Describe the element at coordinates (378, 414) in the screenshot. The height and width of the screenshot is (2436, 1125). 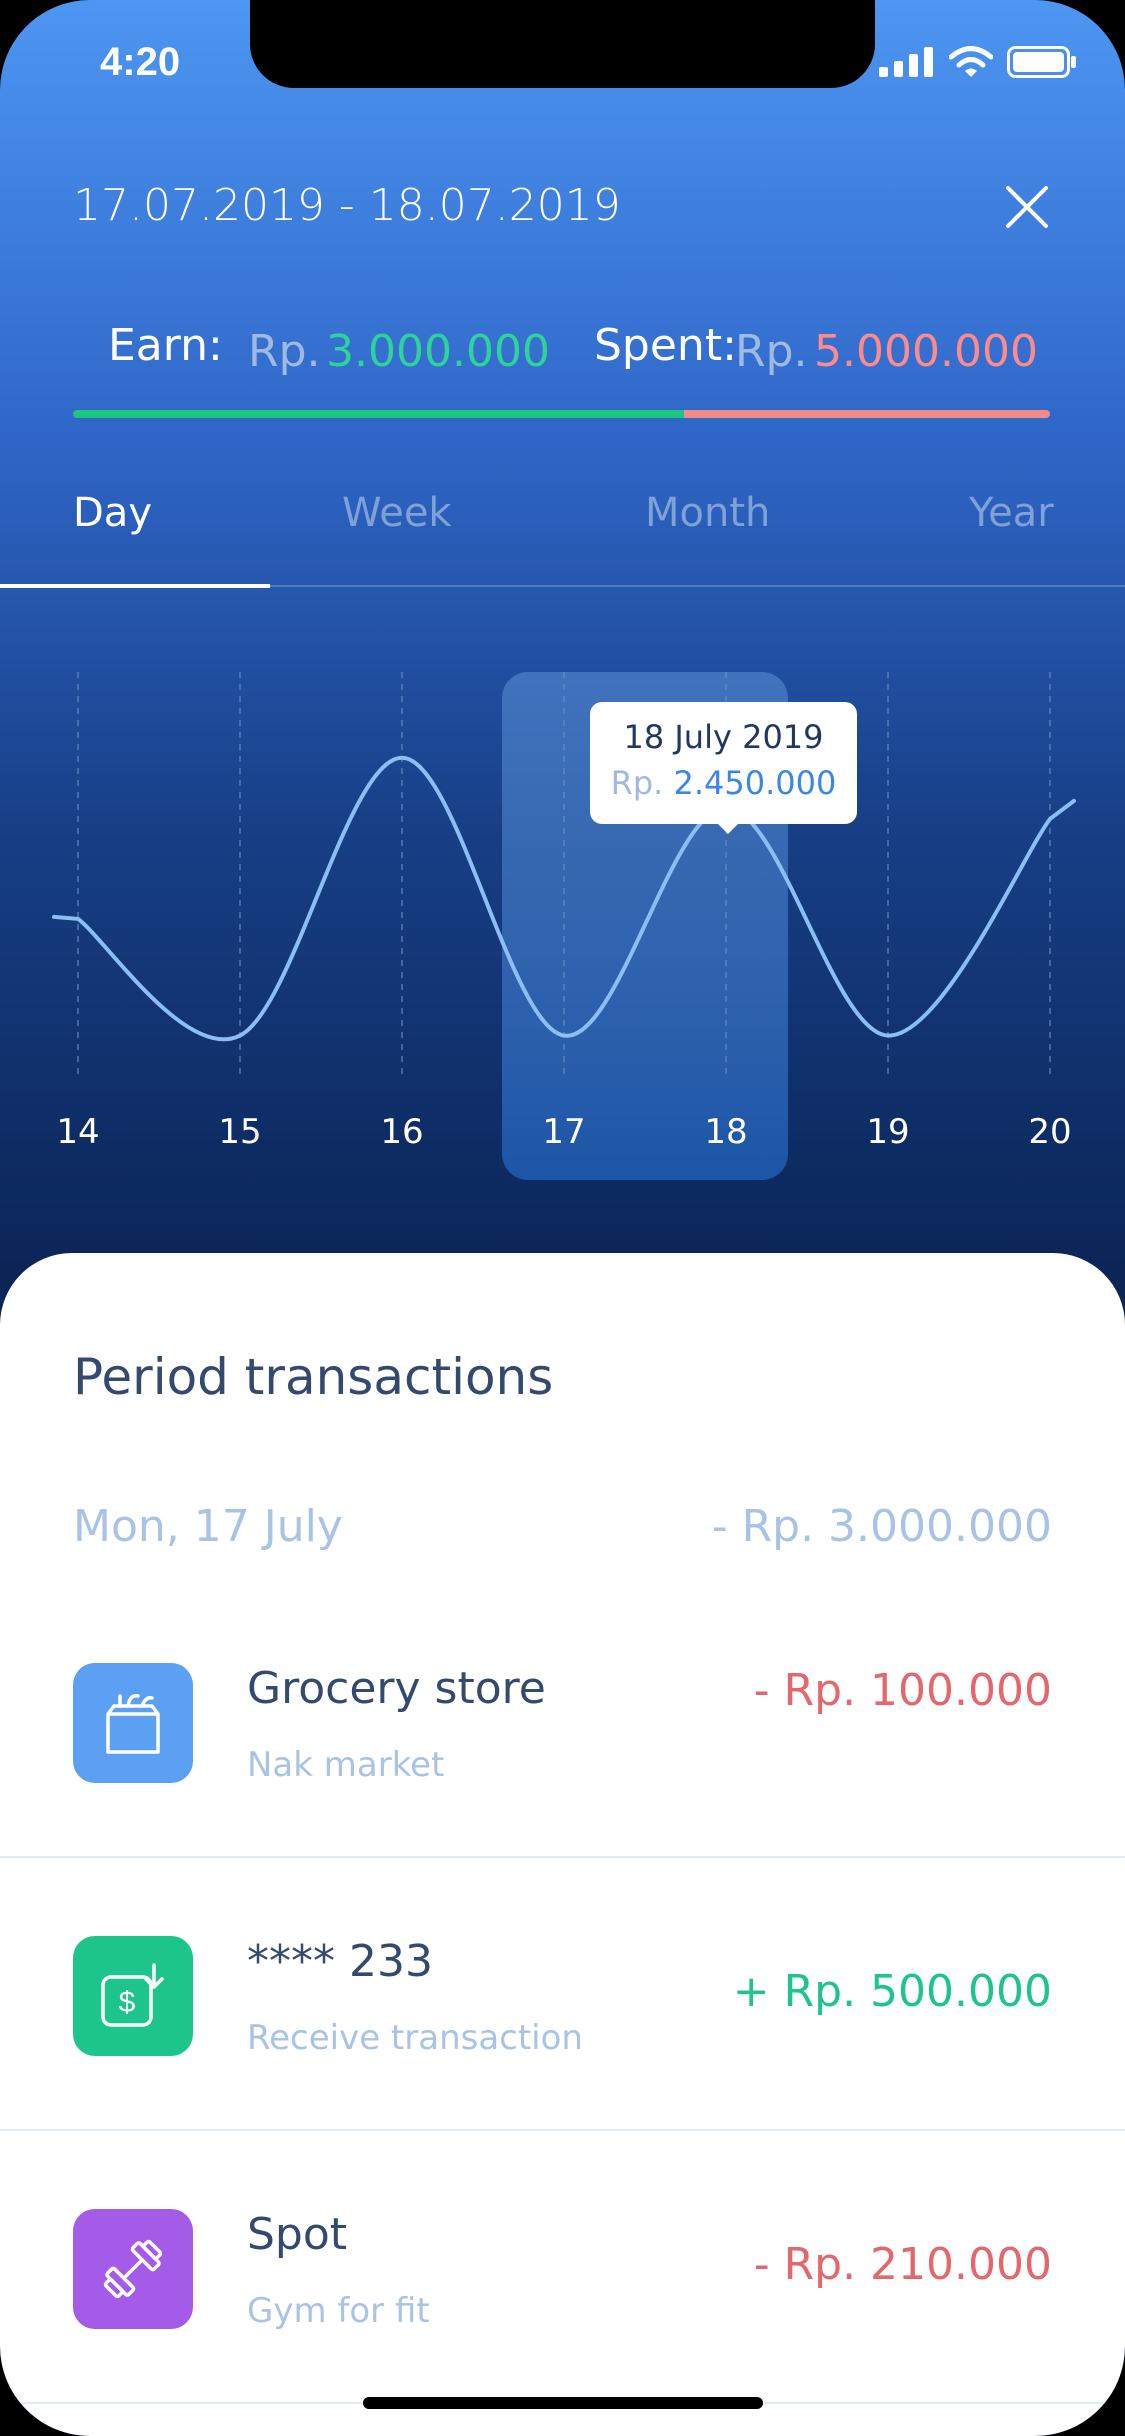
I see `earn-ratio-fill` at that location.